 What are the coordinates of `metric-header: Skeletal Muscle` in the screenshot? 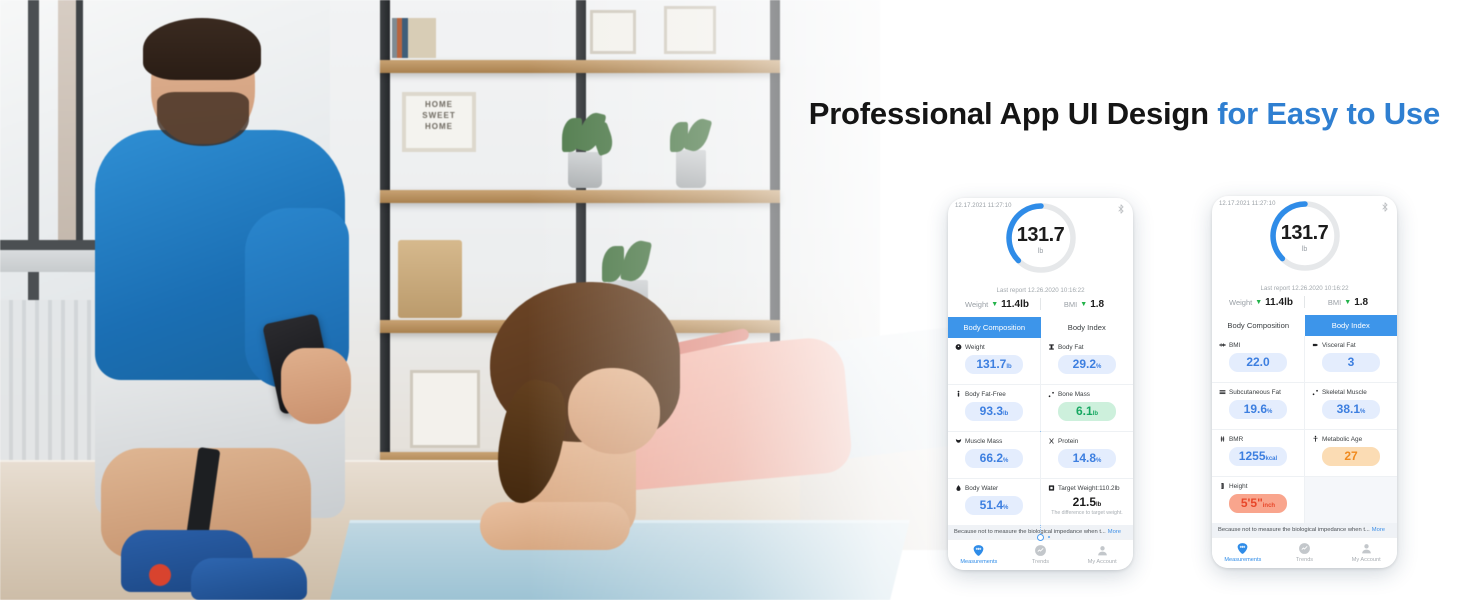 It's located at (1351, 392).